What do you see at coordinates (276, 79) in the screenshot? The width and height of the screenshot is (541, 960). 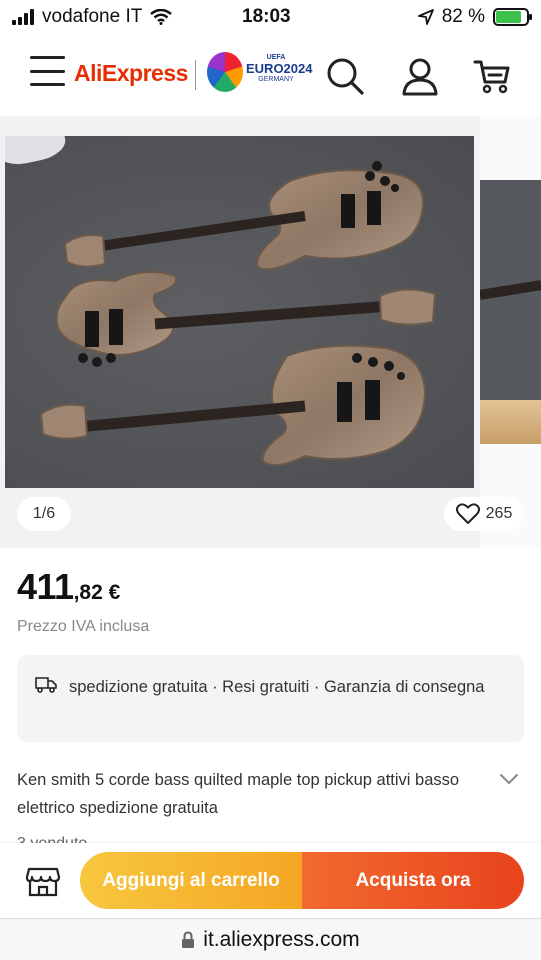 I see `euro-sub-label: GERMANY` at bounding box center [276, 79].